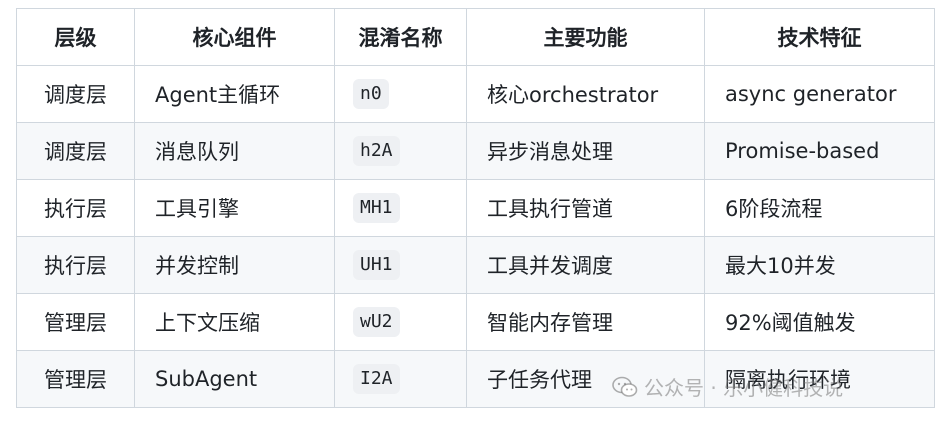 The width and height of the screenshot is (944, 426). I want to click on table-row: 调度层 消息队列 h2A 异步消息处理 Promise-based, so click(475, 151).